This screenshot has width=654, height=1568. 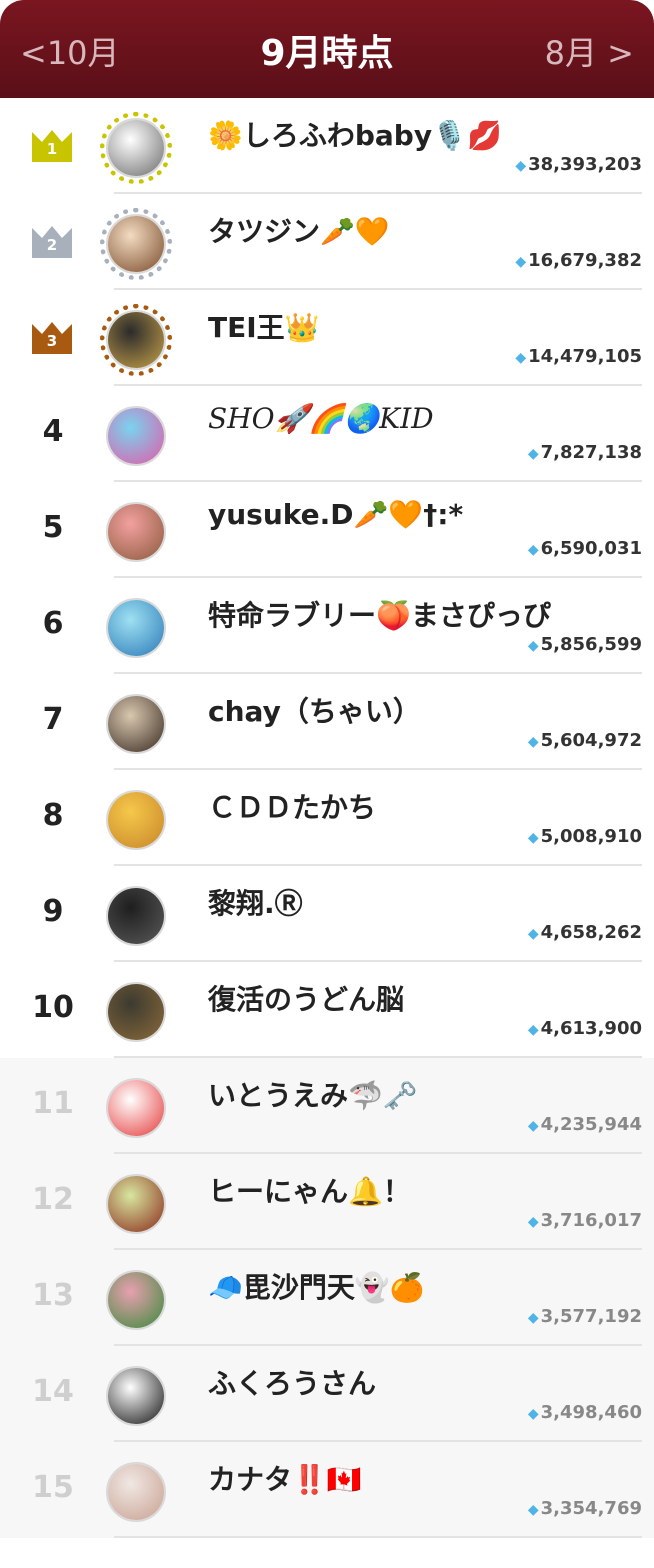 I want to click on ranking-row: 7 chay（ちゃい） ◆ 5,604,972, so click(x=327, y=722).